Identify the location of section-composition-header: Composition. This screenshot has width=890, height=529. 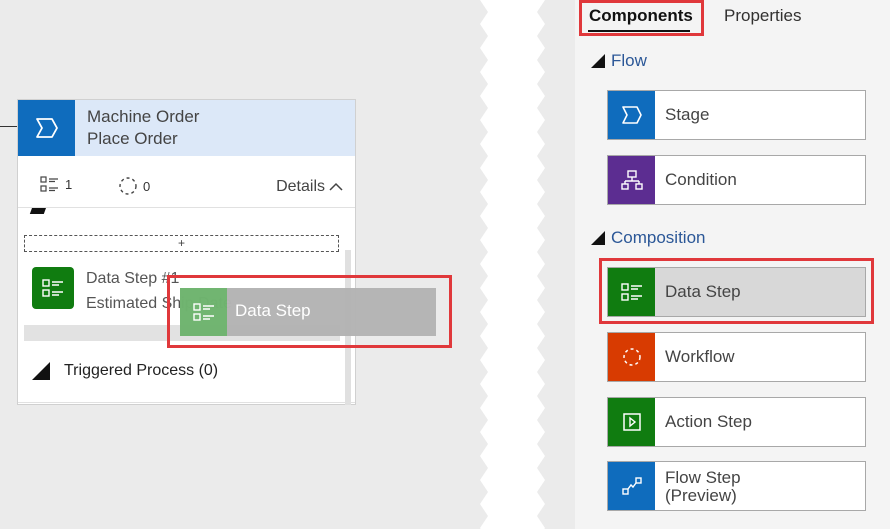
(648, 238).